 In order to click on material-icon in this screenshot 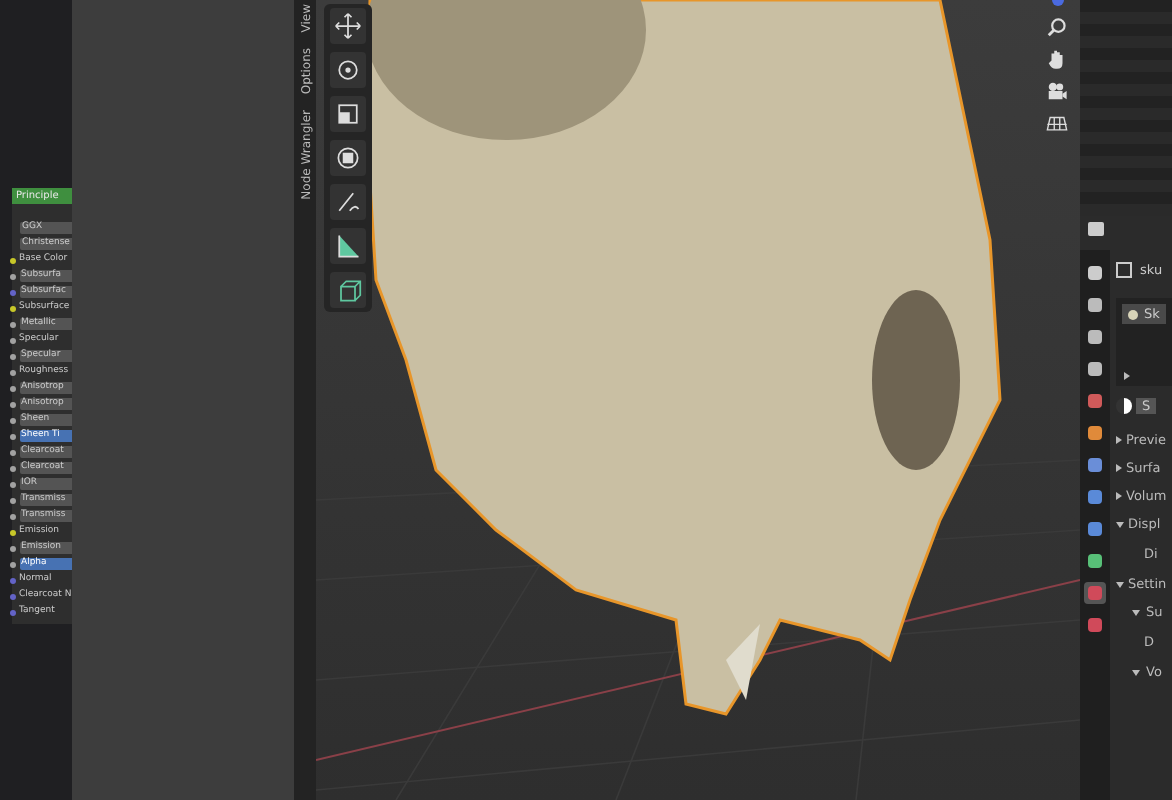, I will do `click(1124, 406)`.